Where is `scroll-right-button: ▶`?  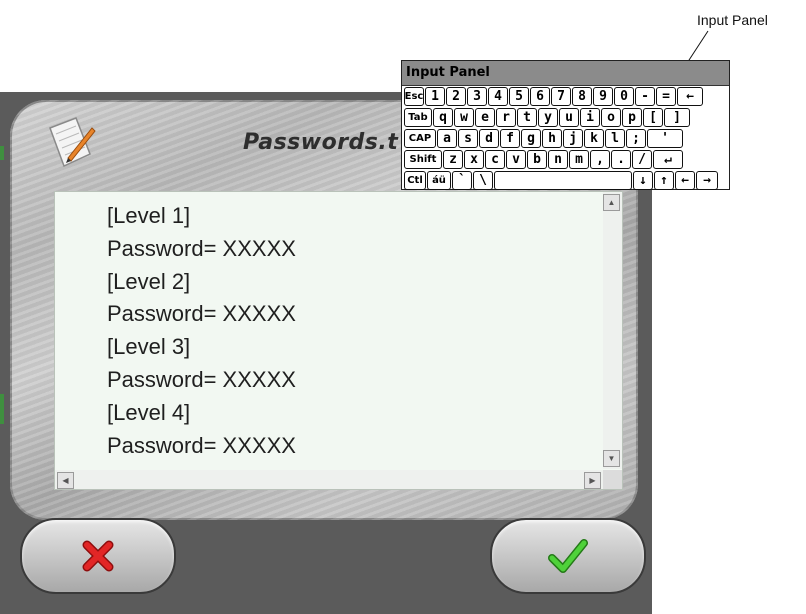
scroll-right-button: ▶ is located at coordinates (592, 480).